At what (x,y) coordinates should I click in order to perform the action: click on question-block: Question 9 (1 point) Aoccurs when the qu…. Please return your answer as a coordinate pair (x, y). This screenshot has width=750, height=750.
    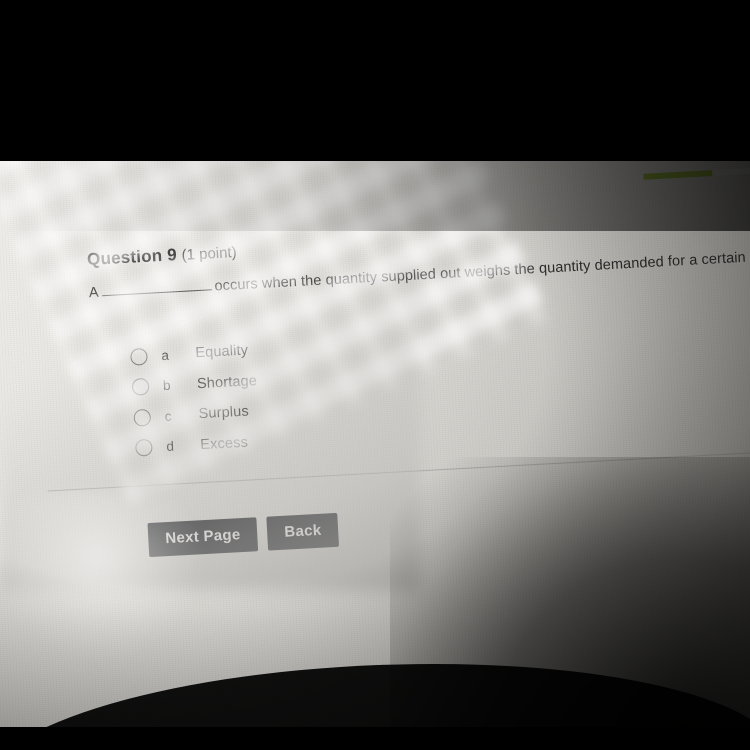
    Looking at the image, I should click on (418, 256).